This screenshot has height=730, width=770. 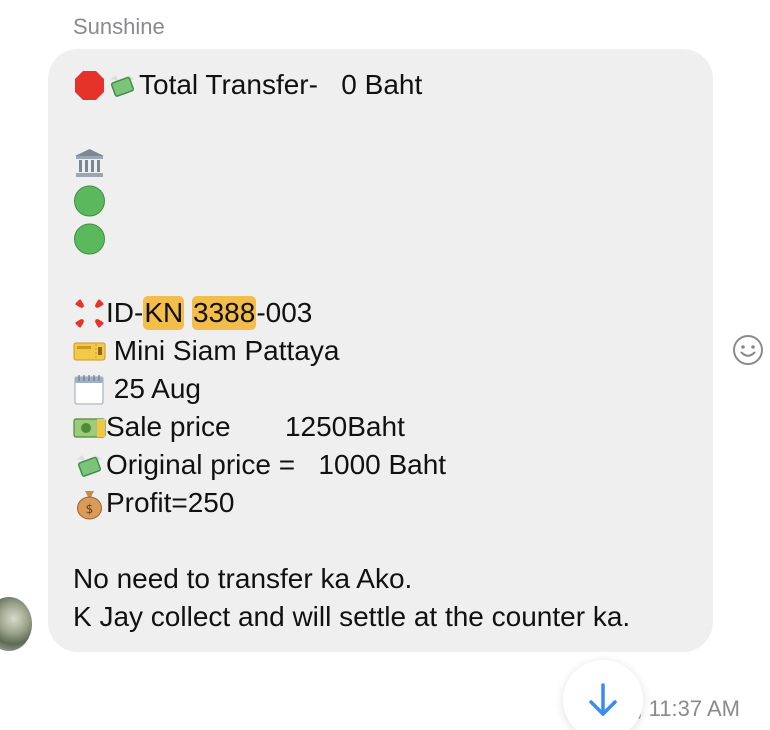 What do you see at coordinates (89, 351) in the screenshot?
I see `ticket-icon` at bounding box center [89, 351].